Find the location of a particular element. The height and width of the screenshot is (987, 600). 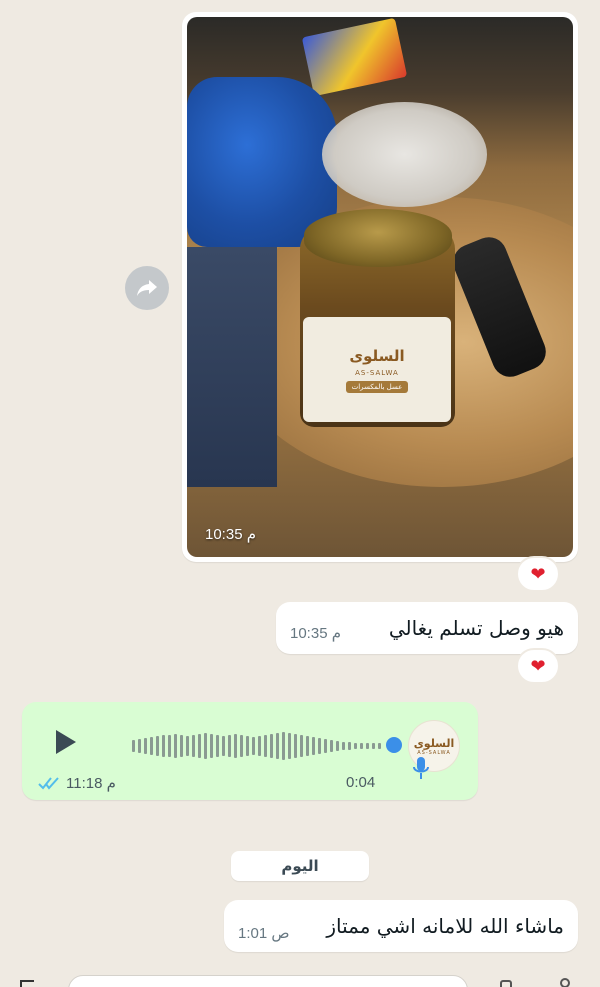

voice-message-bubble: 0:04 11:18 م السلوى AS-SALWA is located at coordinates (250, 751).